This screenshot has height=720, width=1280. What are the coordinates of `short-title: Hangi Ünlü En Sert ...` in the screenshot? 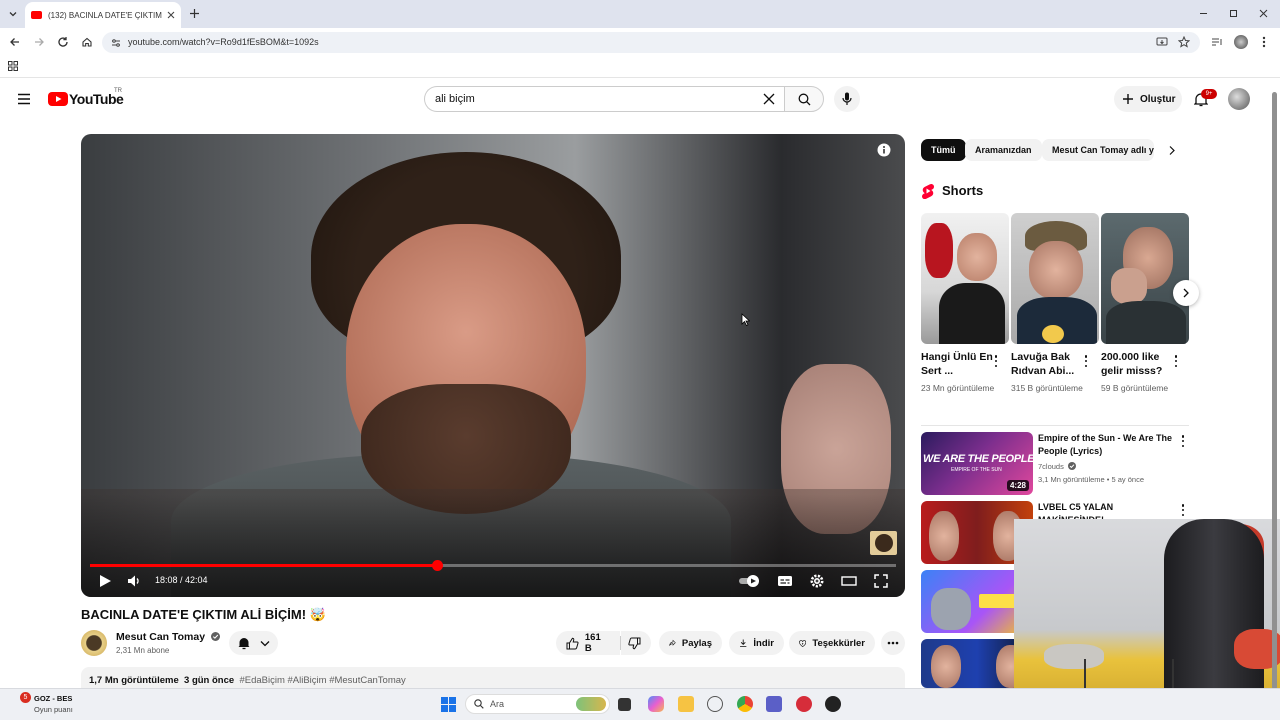 It's located at (958, 364).